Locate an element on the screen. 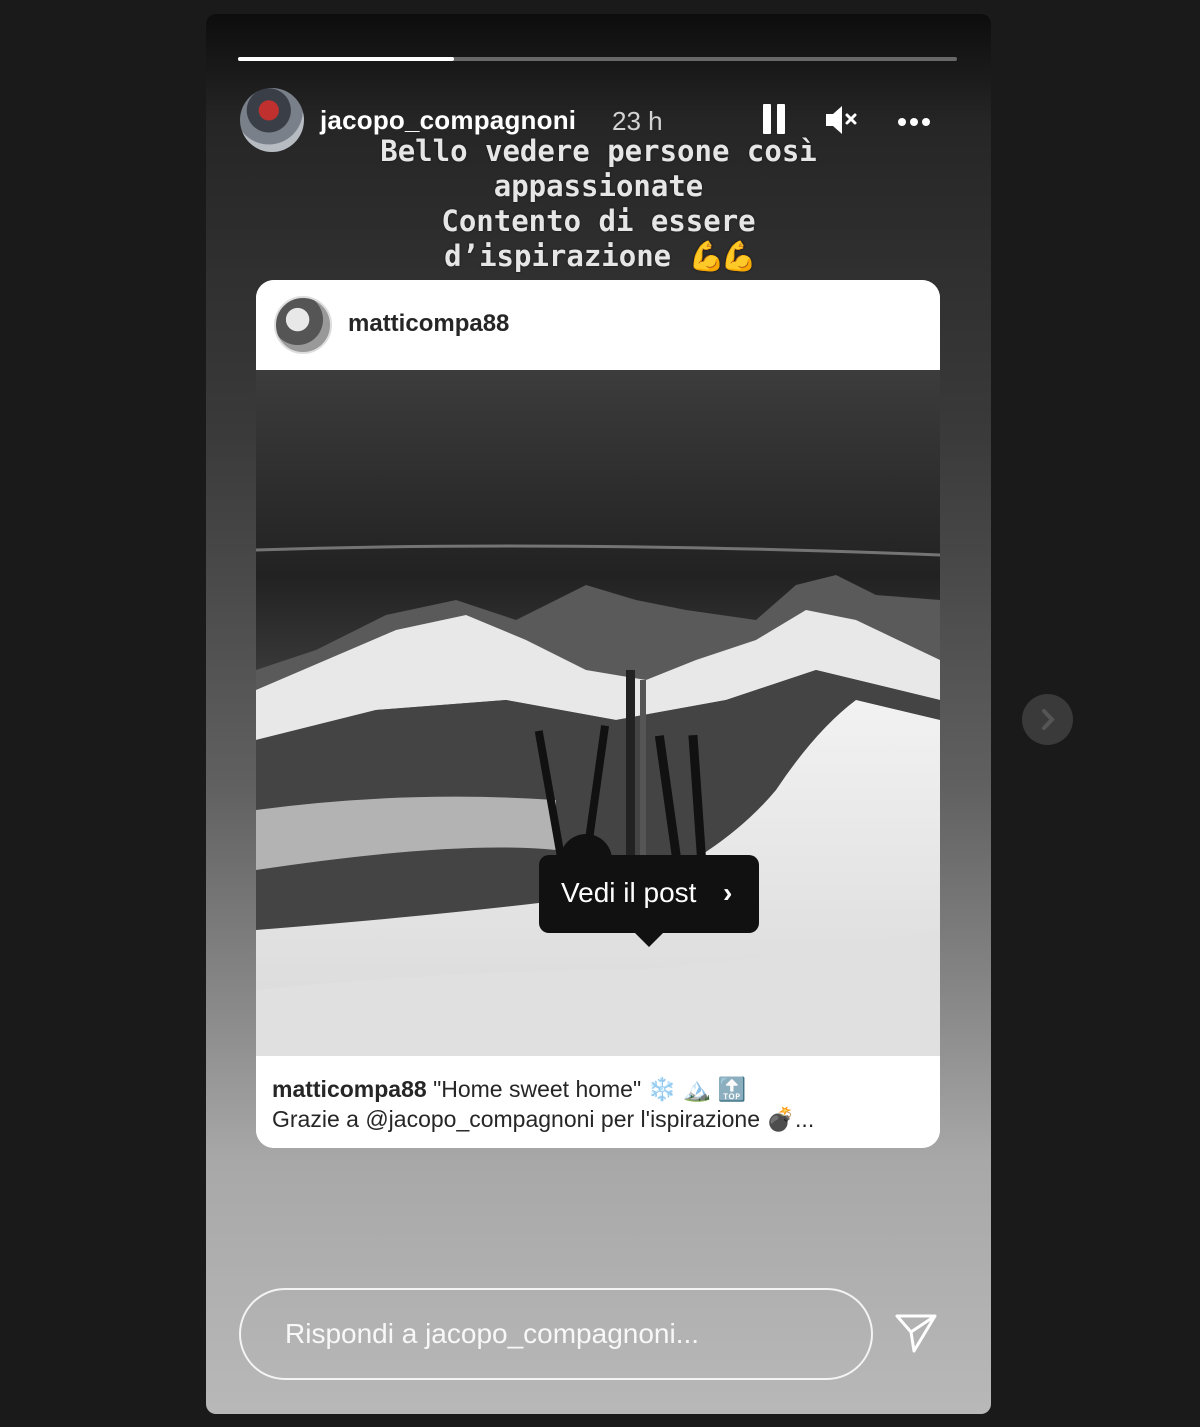 The width and height of the screenshot is (1200, 1427). chevron-right-icon is located at coordinates (1048, 719).